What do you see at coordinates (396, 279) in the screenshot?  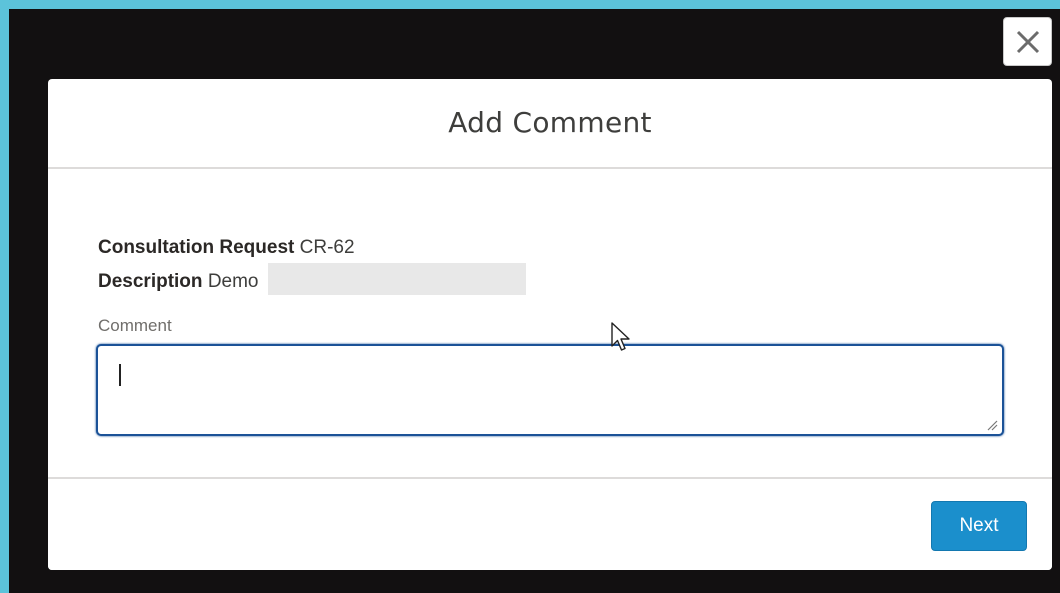 I see `redacted-text` at bounding box center [396, 279].